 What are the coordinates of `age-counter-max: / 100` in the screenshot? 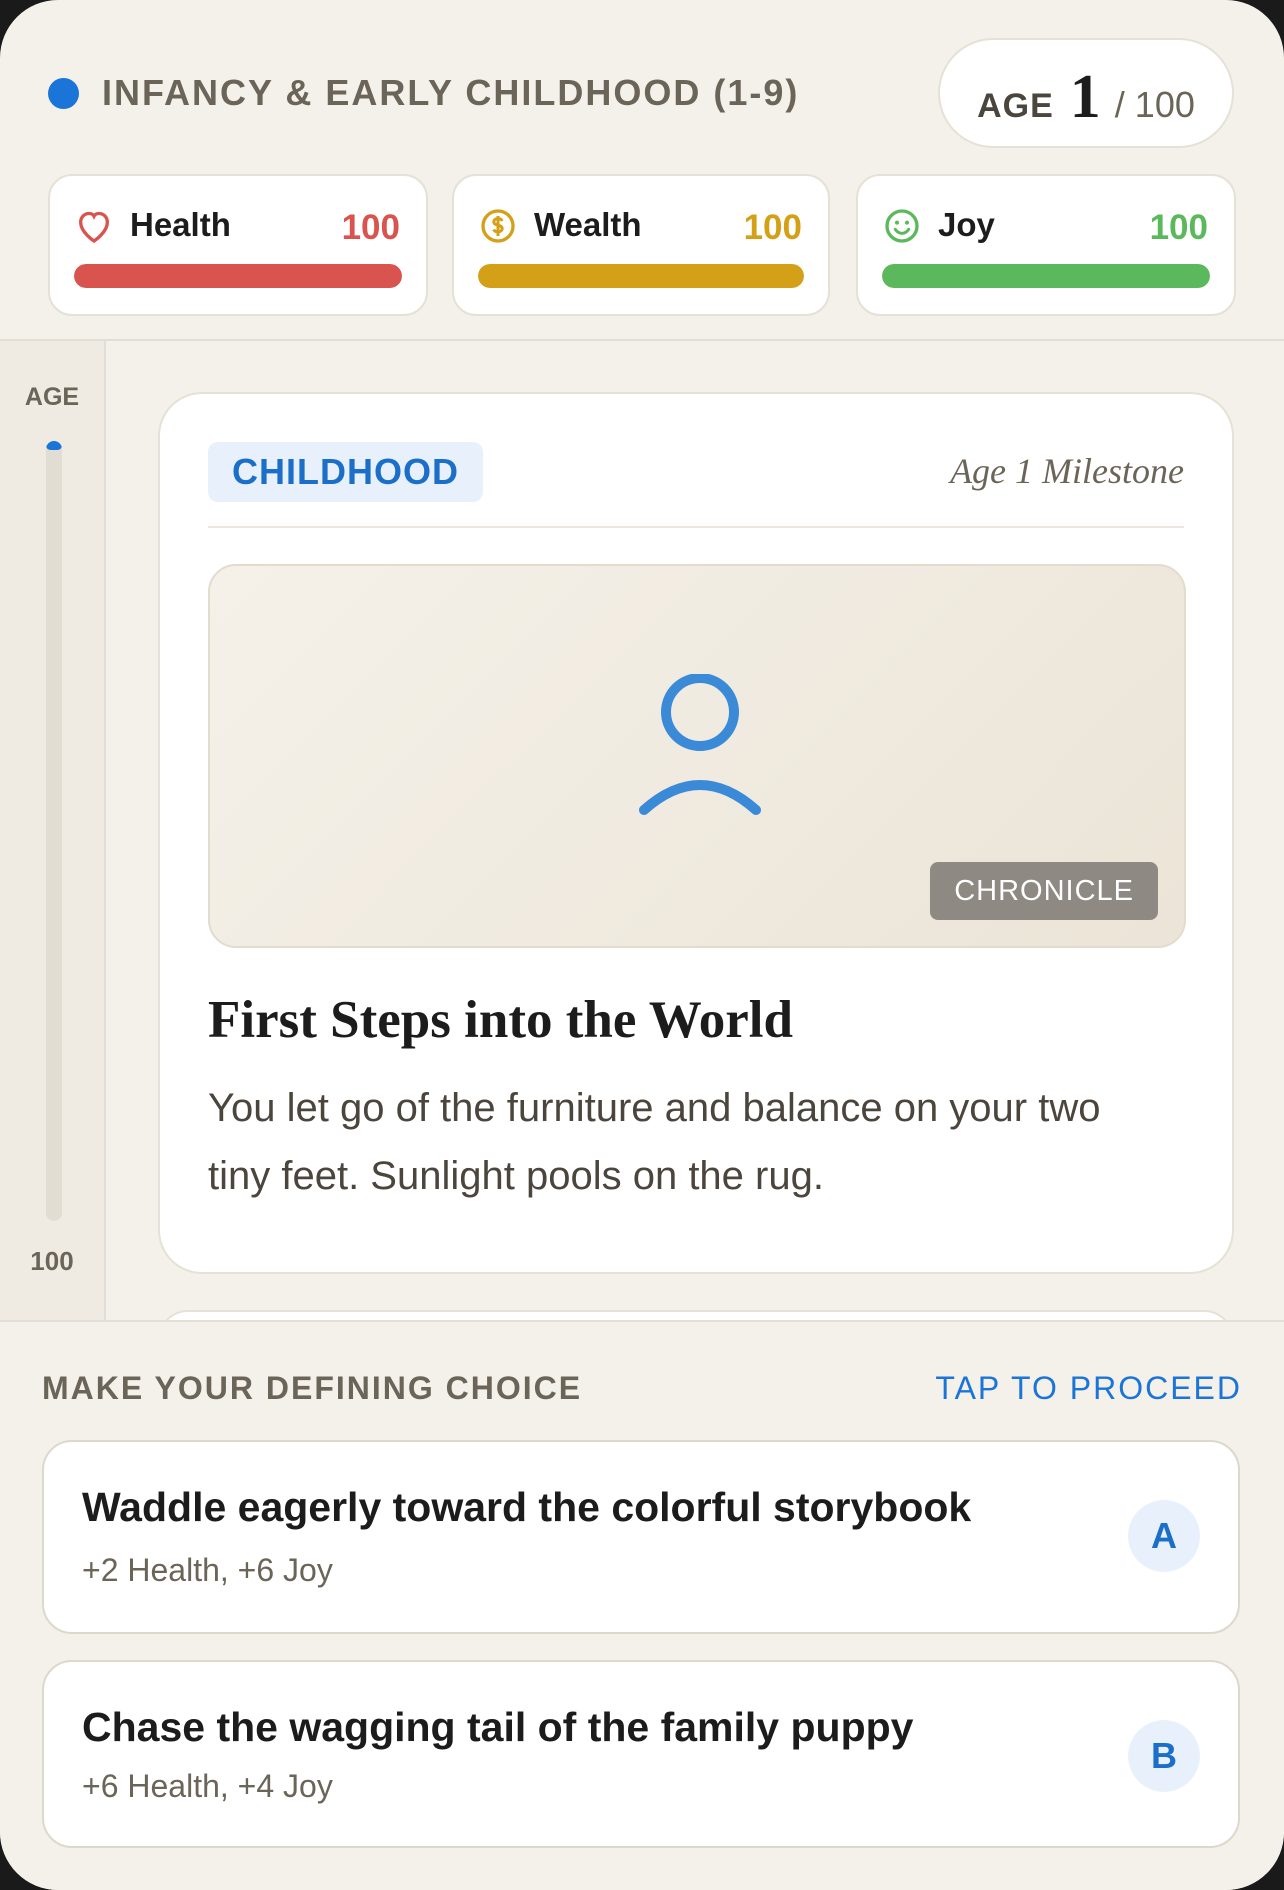 It's located at (1154, 104).